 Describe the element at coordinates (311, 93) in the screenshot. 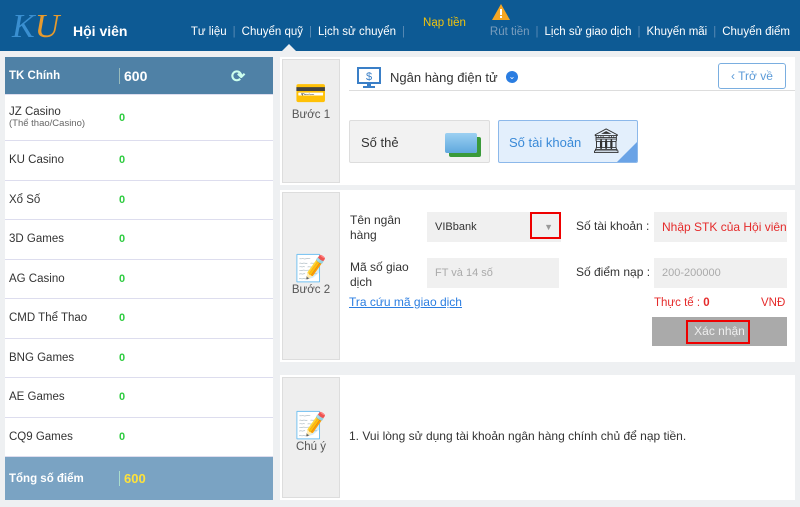

I see `credit-card-icon: 💳` at that location.